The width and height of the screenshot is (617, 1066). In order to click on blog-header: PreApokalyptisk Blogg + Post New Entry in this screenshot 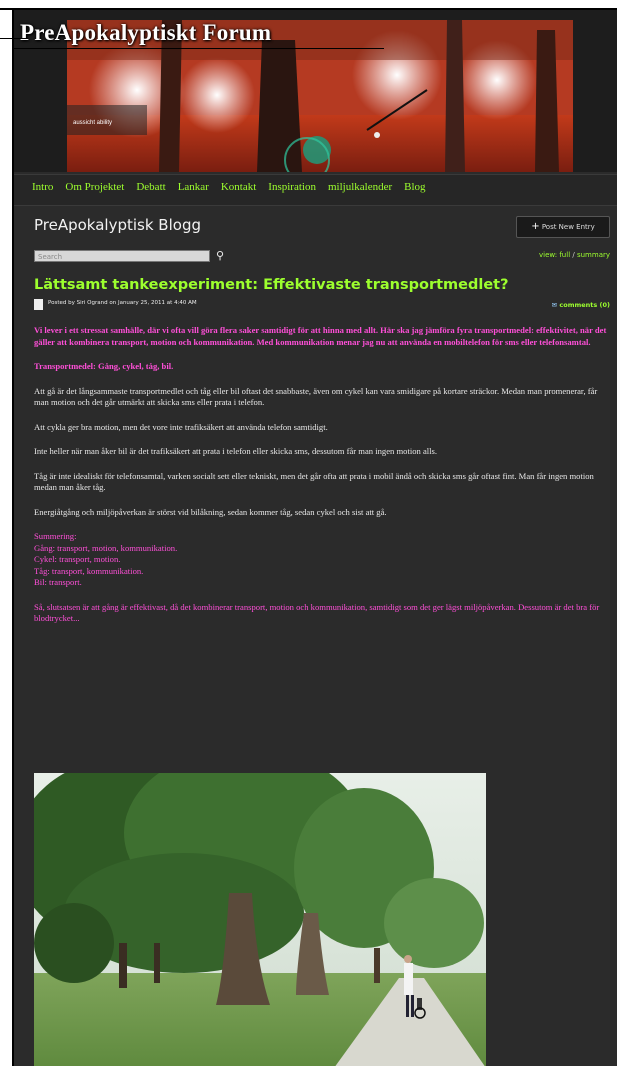, I will do `click(321, 231)`.